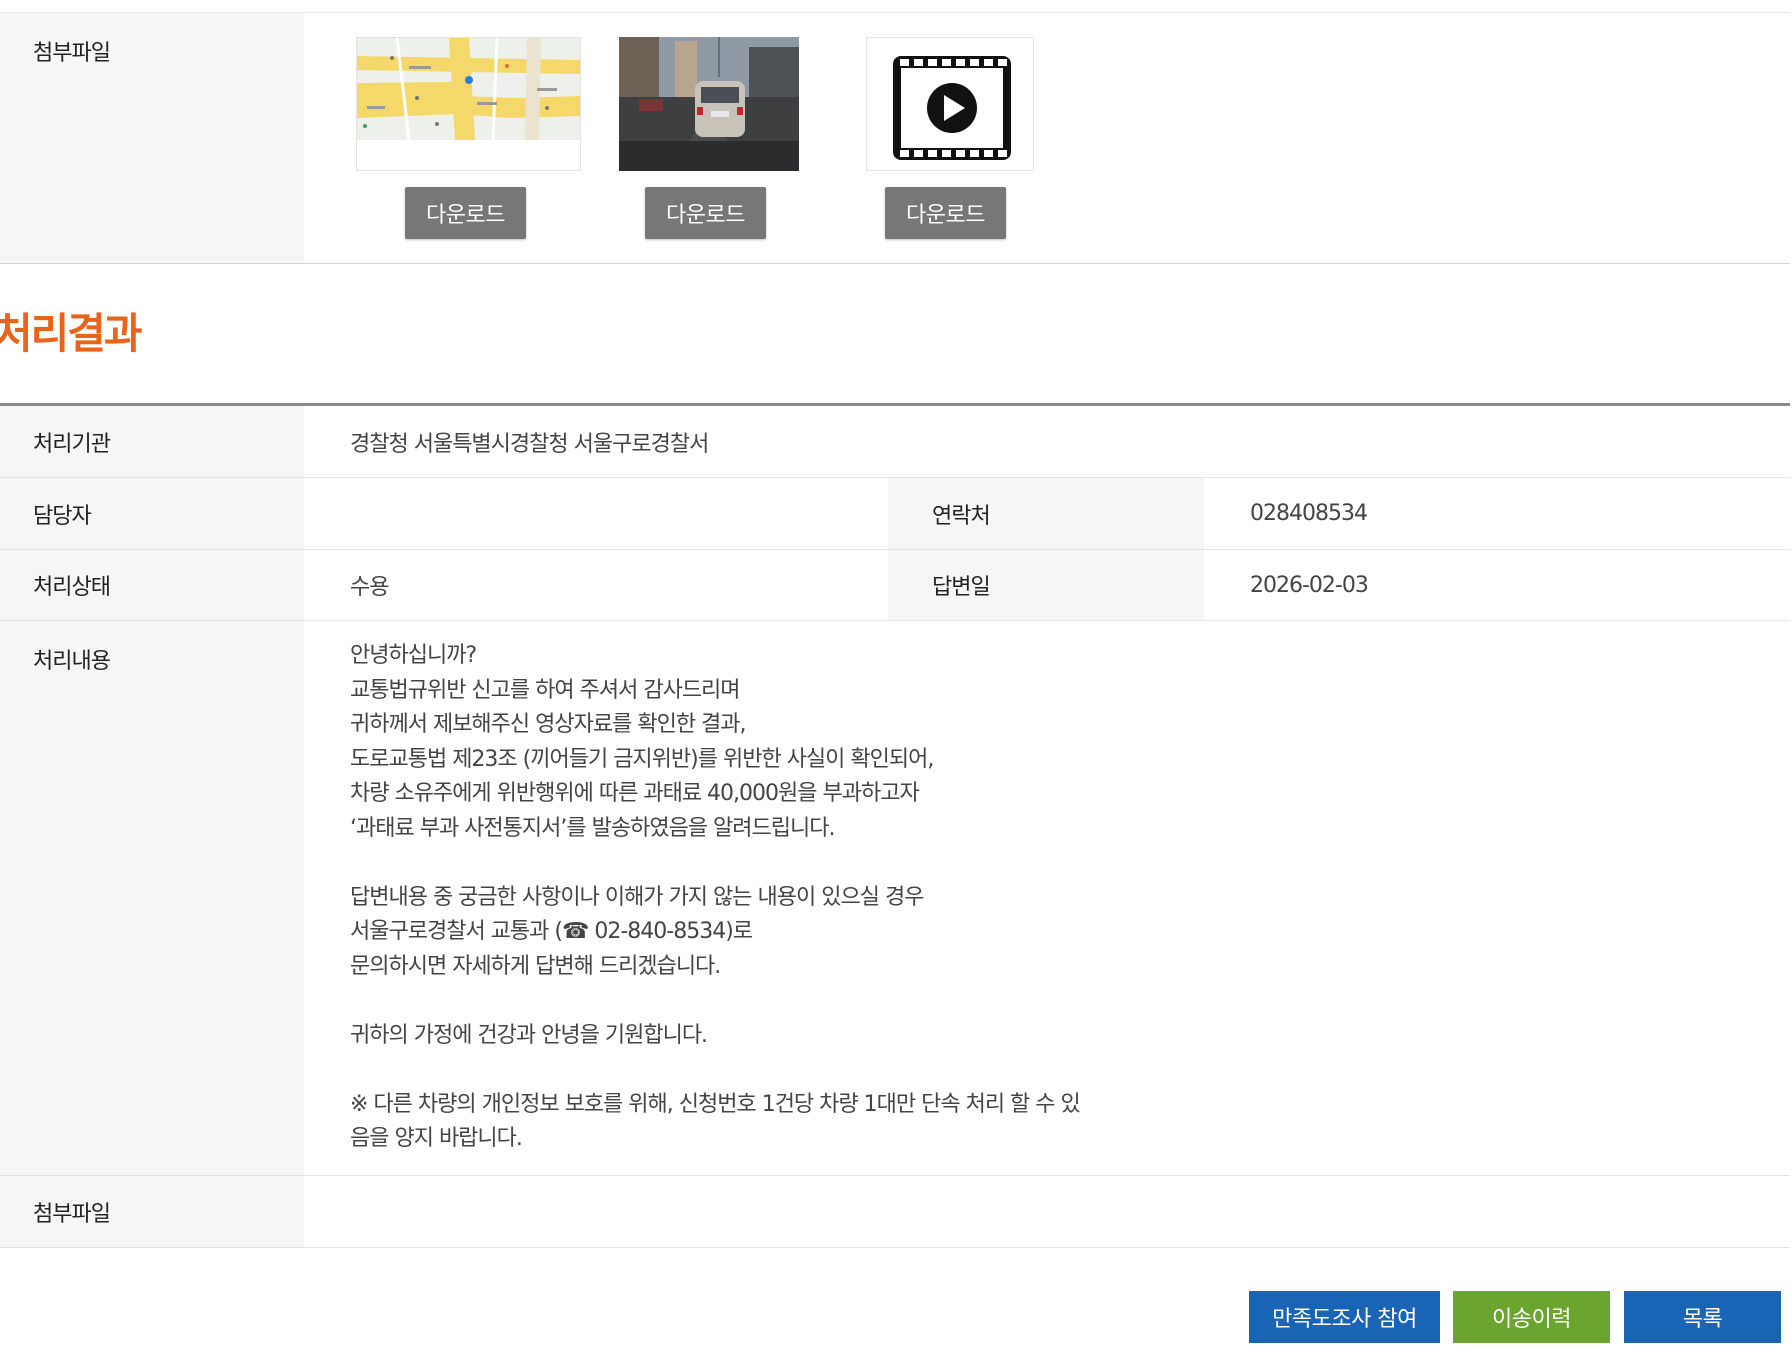 The image size is (1792, 1365). What do you see at coordinates (152, 585) in the screenshot?
I see `status-label: 처리상태` at bounding box center [152, 585].